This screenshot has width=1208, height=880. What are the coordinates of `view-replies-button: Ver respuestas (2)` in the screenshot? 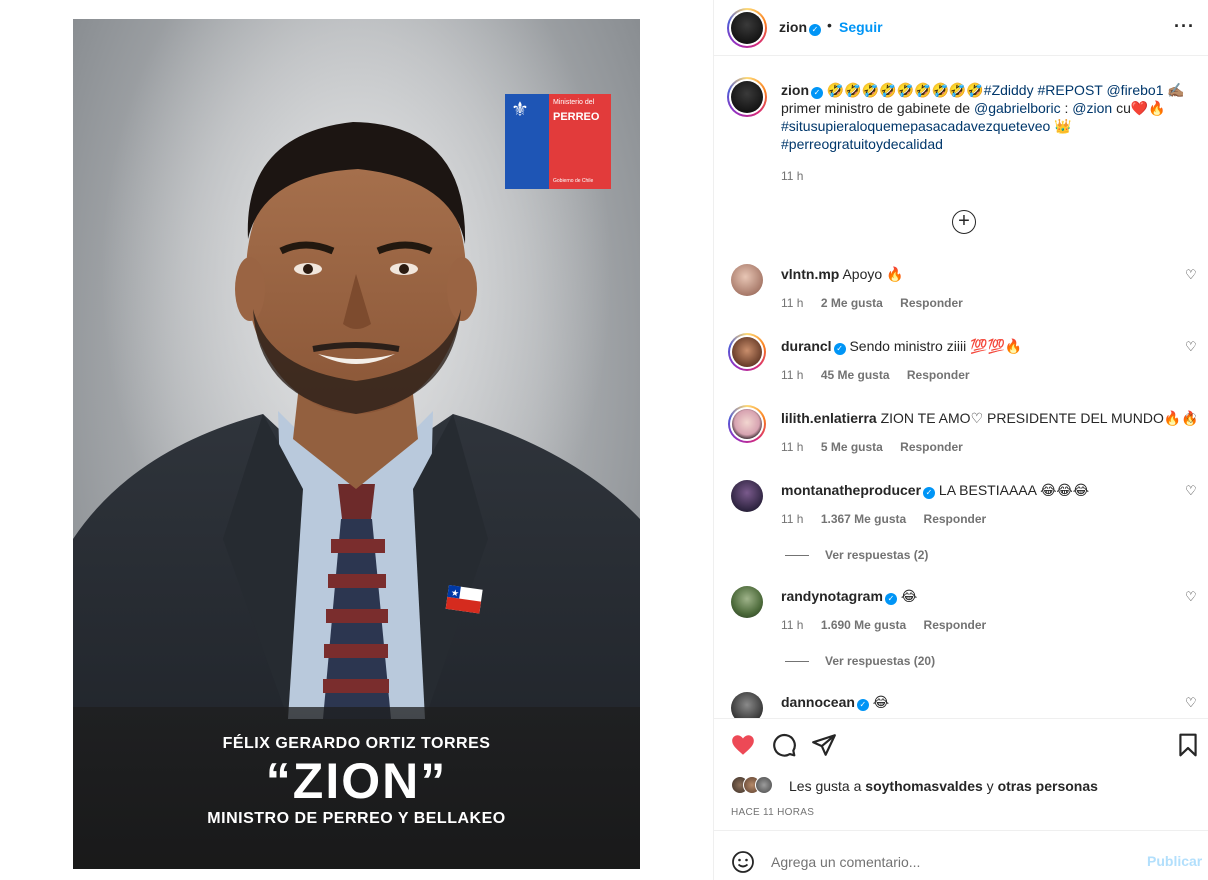 It's located at (856, 555).